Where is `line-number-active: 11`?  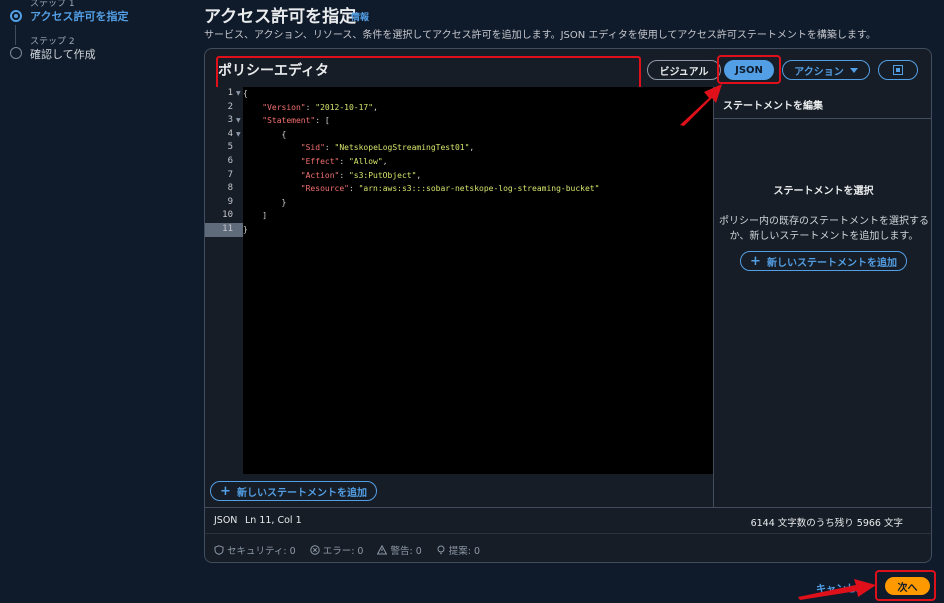
line-number-active: 11 is located at coordinates (224, 230).